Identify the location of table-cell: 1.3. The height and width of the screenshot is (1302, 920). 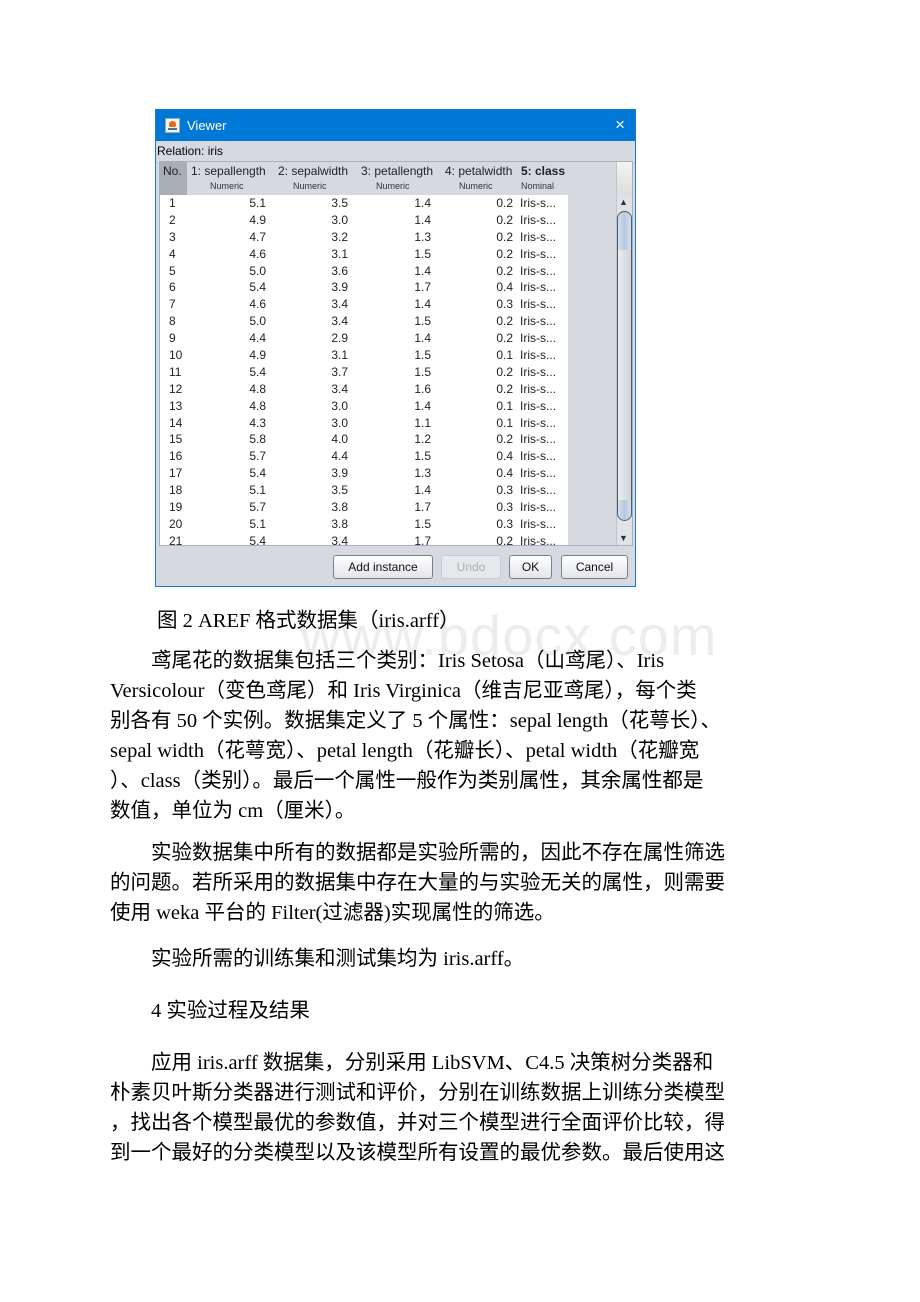
(422, 237).